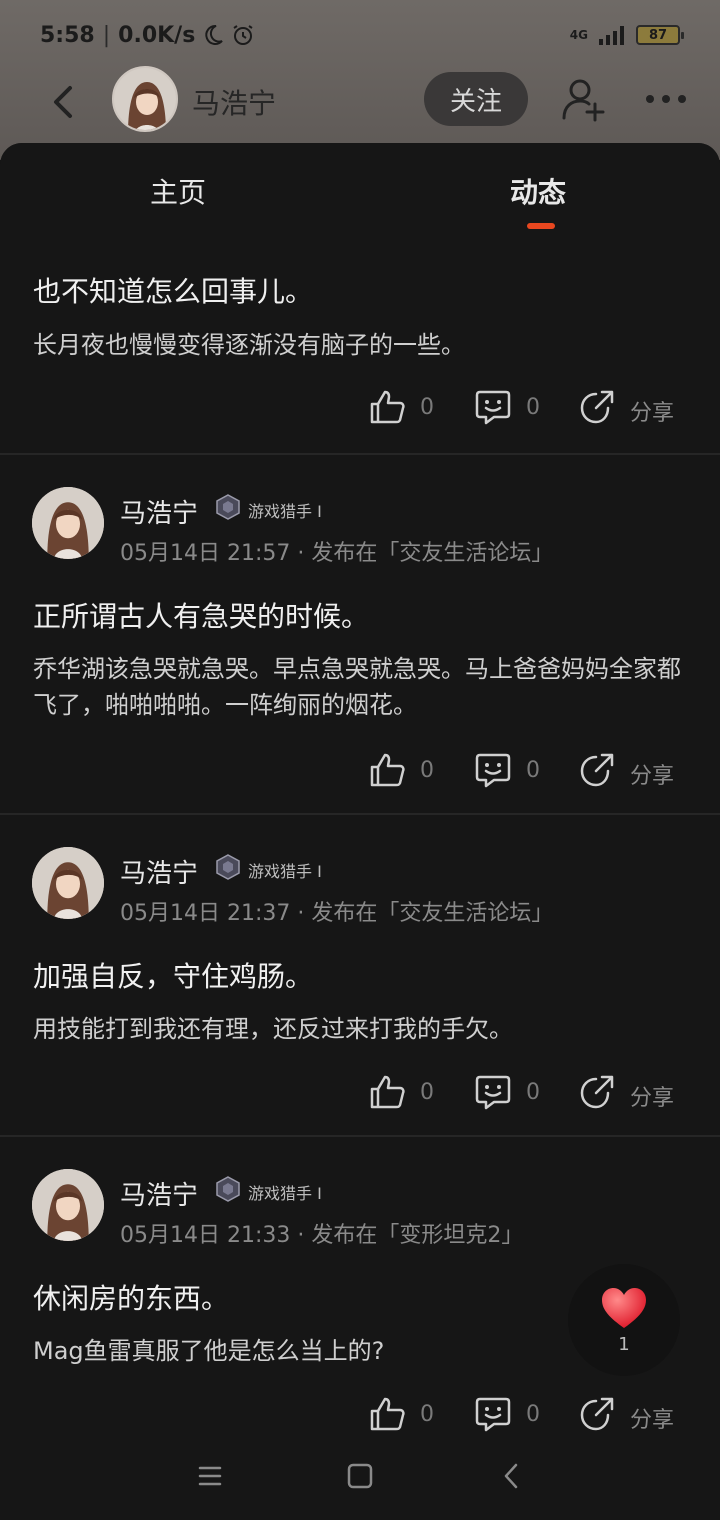  Describe the element at coordinates (322, 1235) in the screenshot. I see `post-meta: 05月14日 21:33 · 发布在「变形坦克2」` at that location.